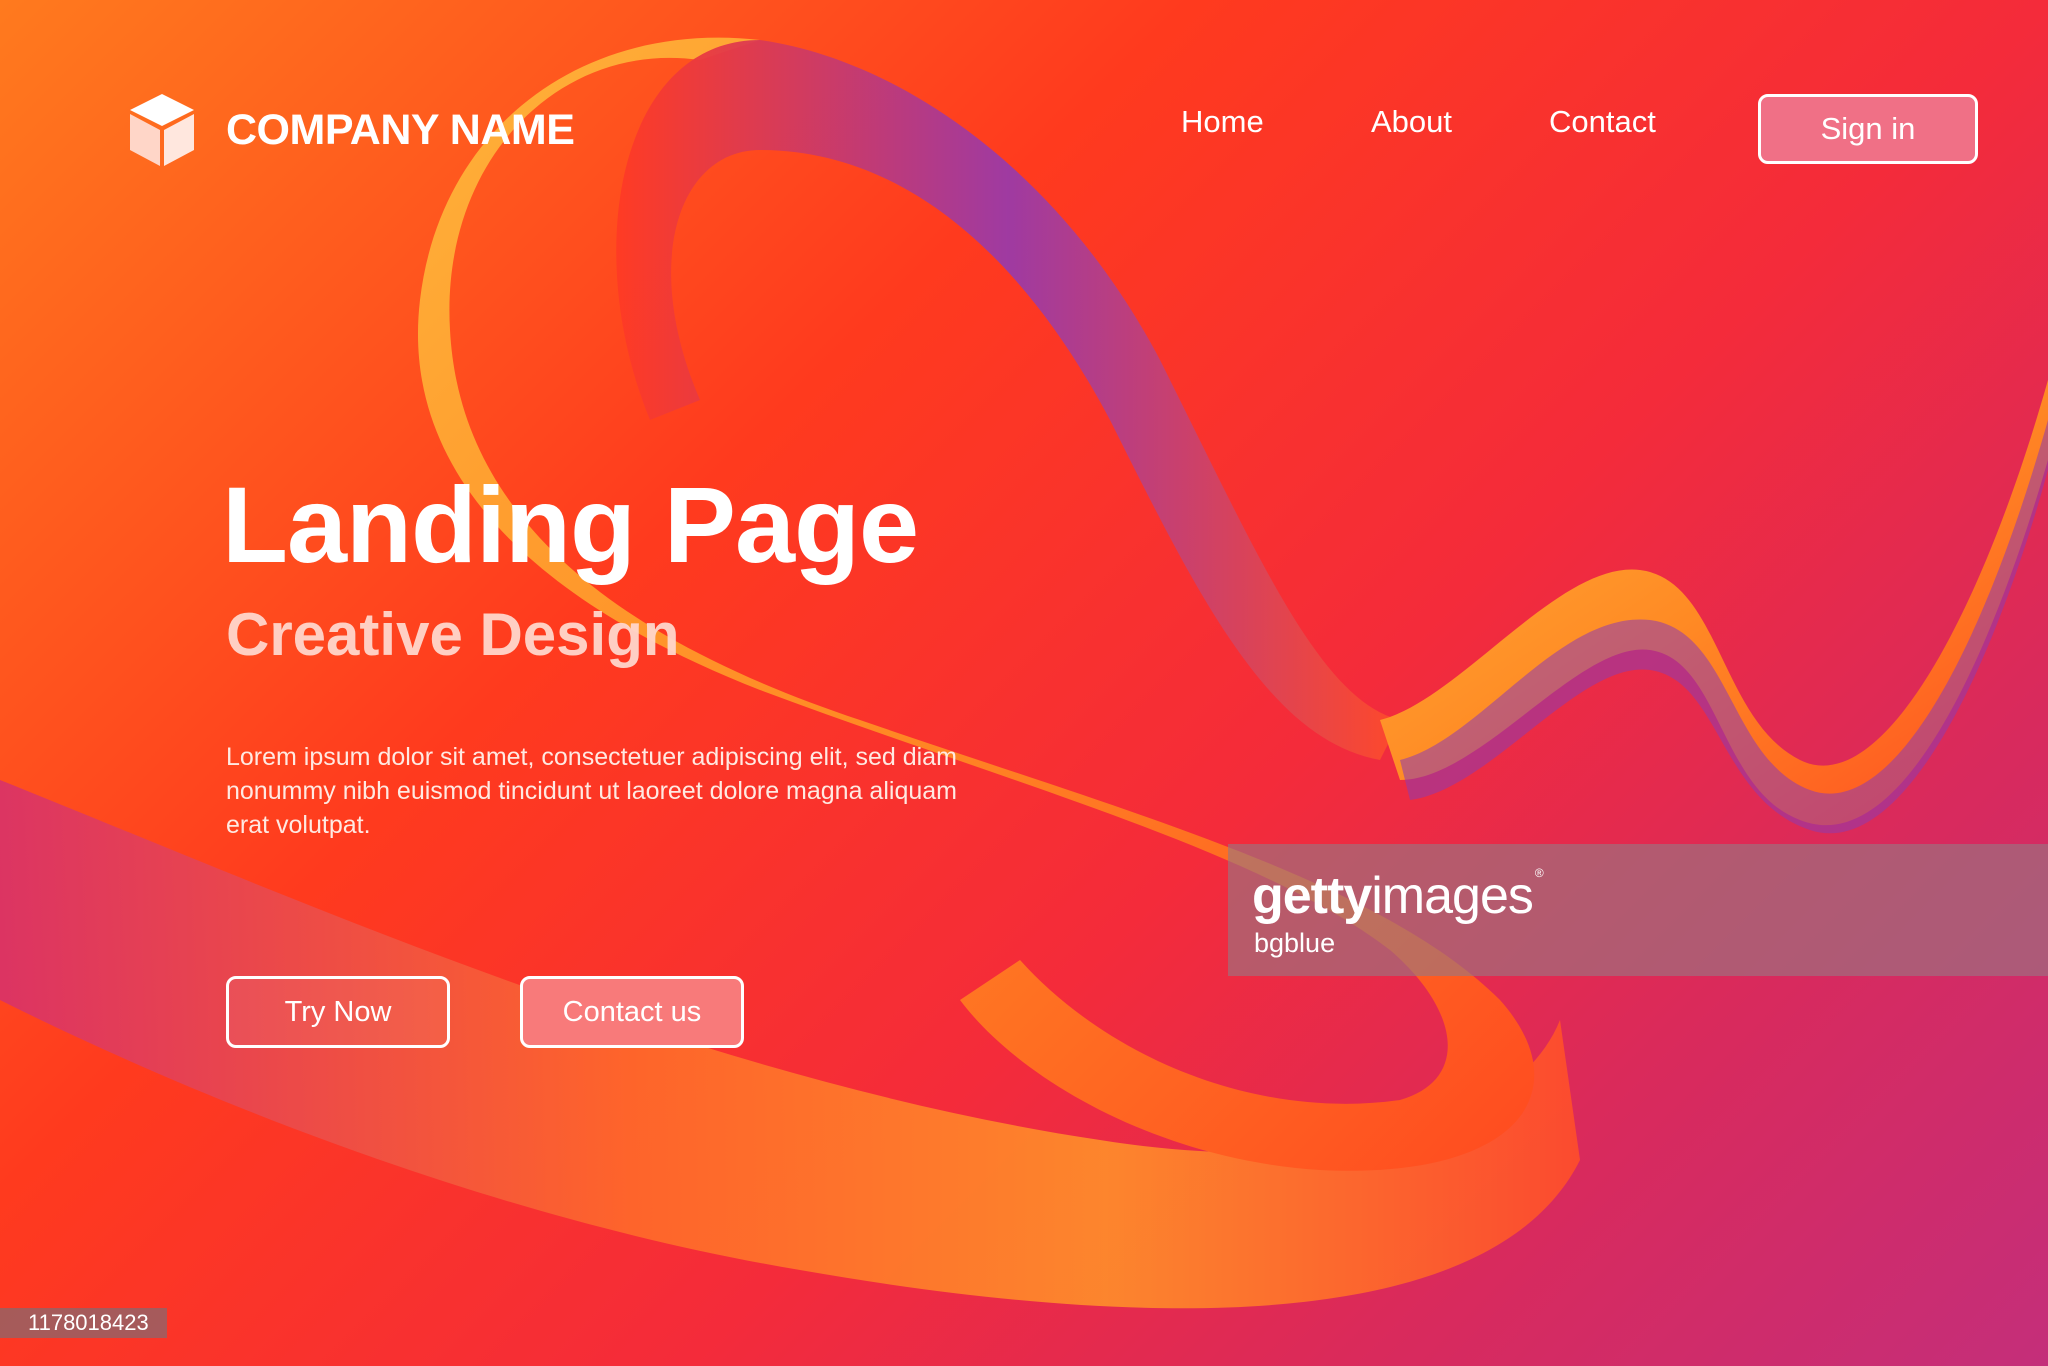 This screenshot has width=2048, height=1366. Describe the element at coordinates (1222, 122) in the screenshot. I see `nav-home-link: Home` at that location.